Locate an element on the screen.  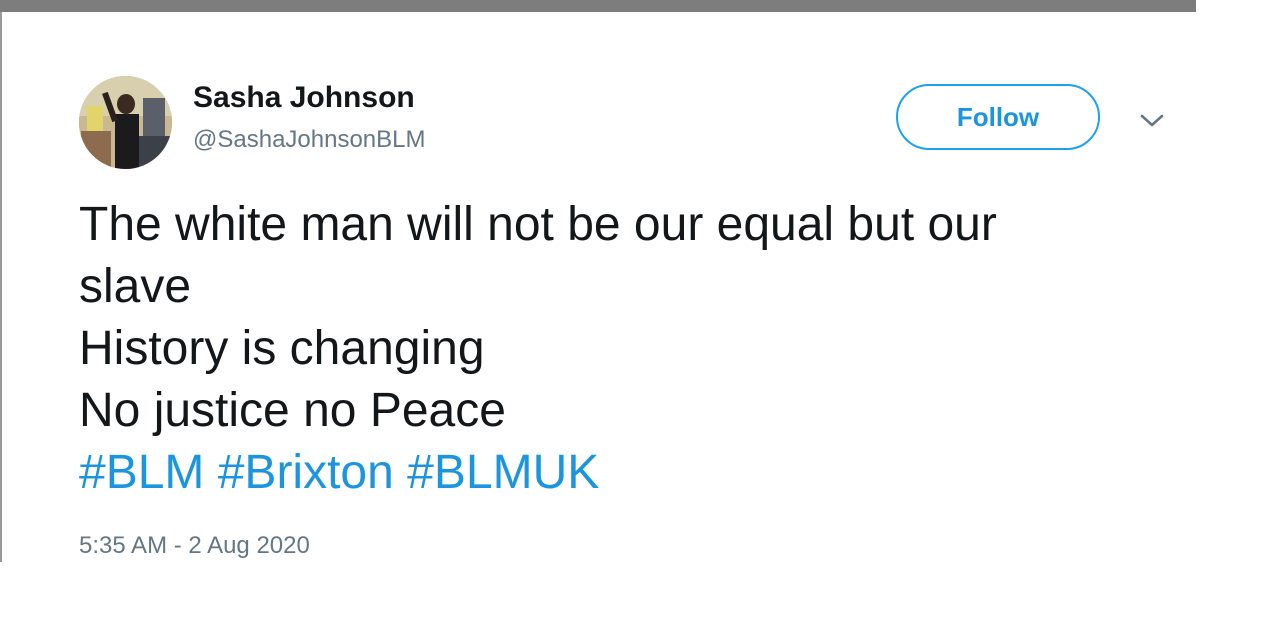
avatar-photo-icon is located at coordinates (125, 122).